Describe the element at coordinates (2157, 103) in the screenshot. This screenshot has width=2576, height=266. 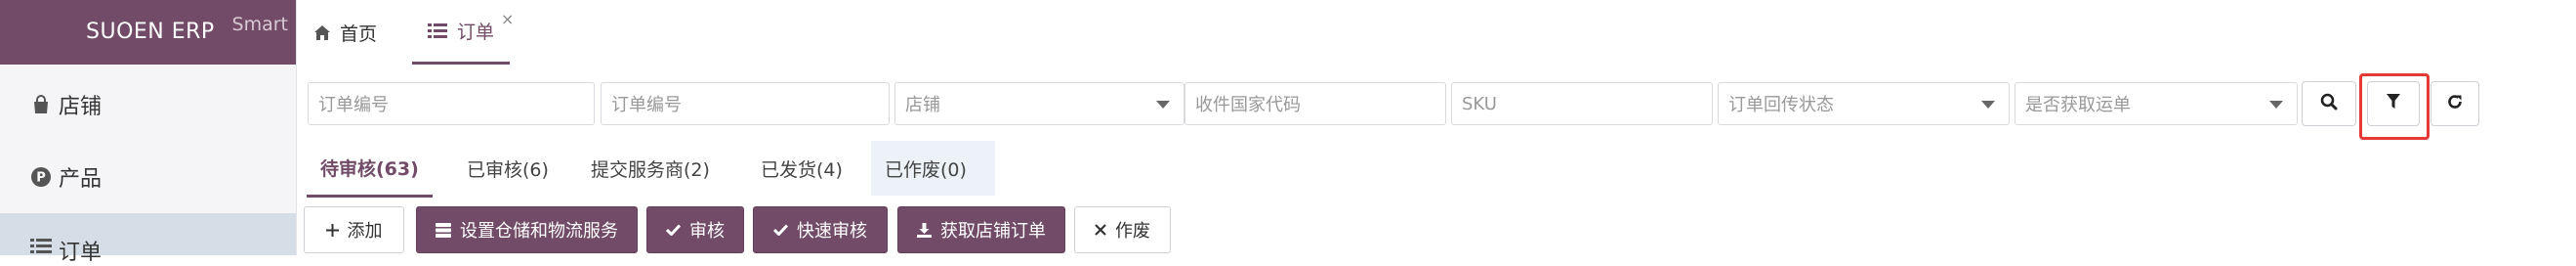
I see `waybill-status-select: 是否获取运单` at that location.